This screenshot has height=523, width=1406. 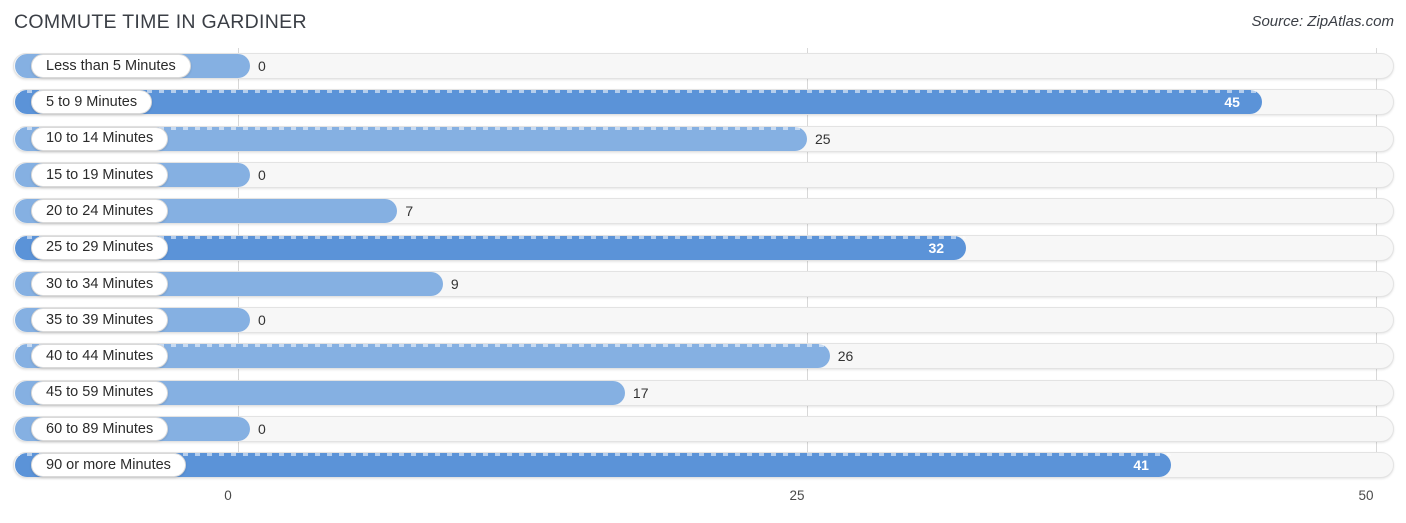 I want to click on category-label-pill: 25 to 29 Minutes, so click(x=100, y=247).